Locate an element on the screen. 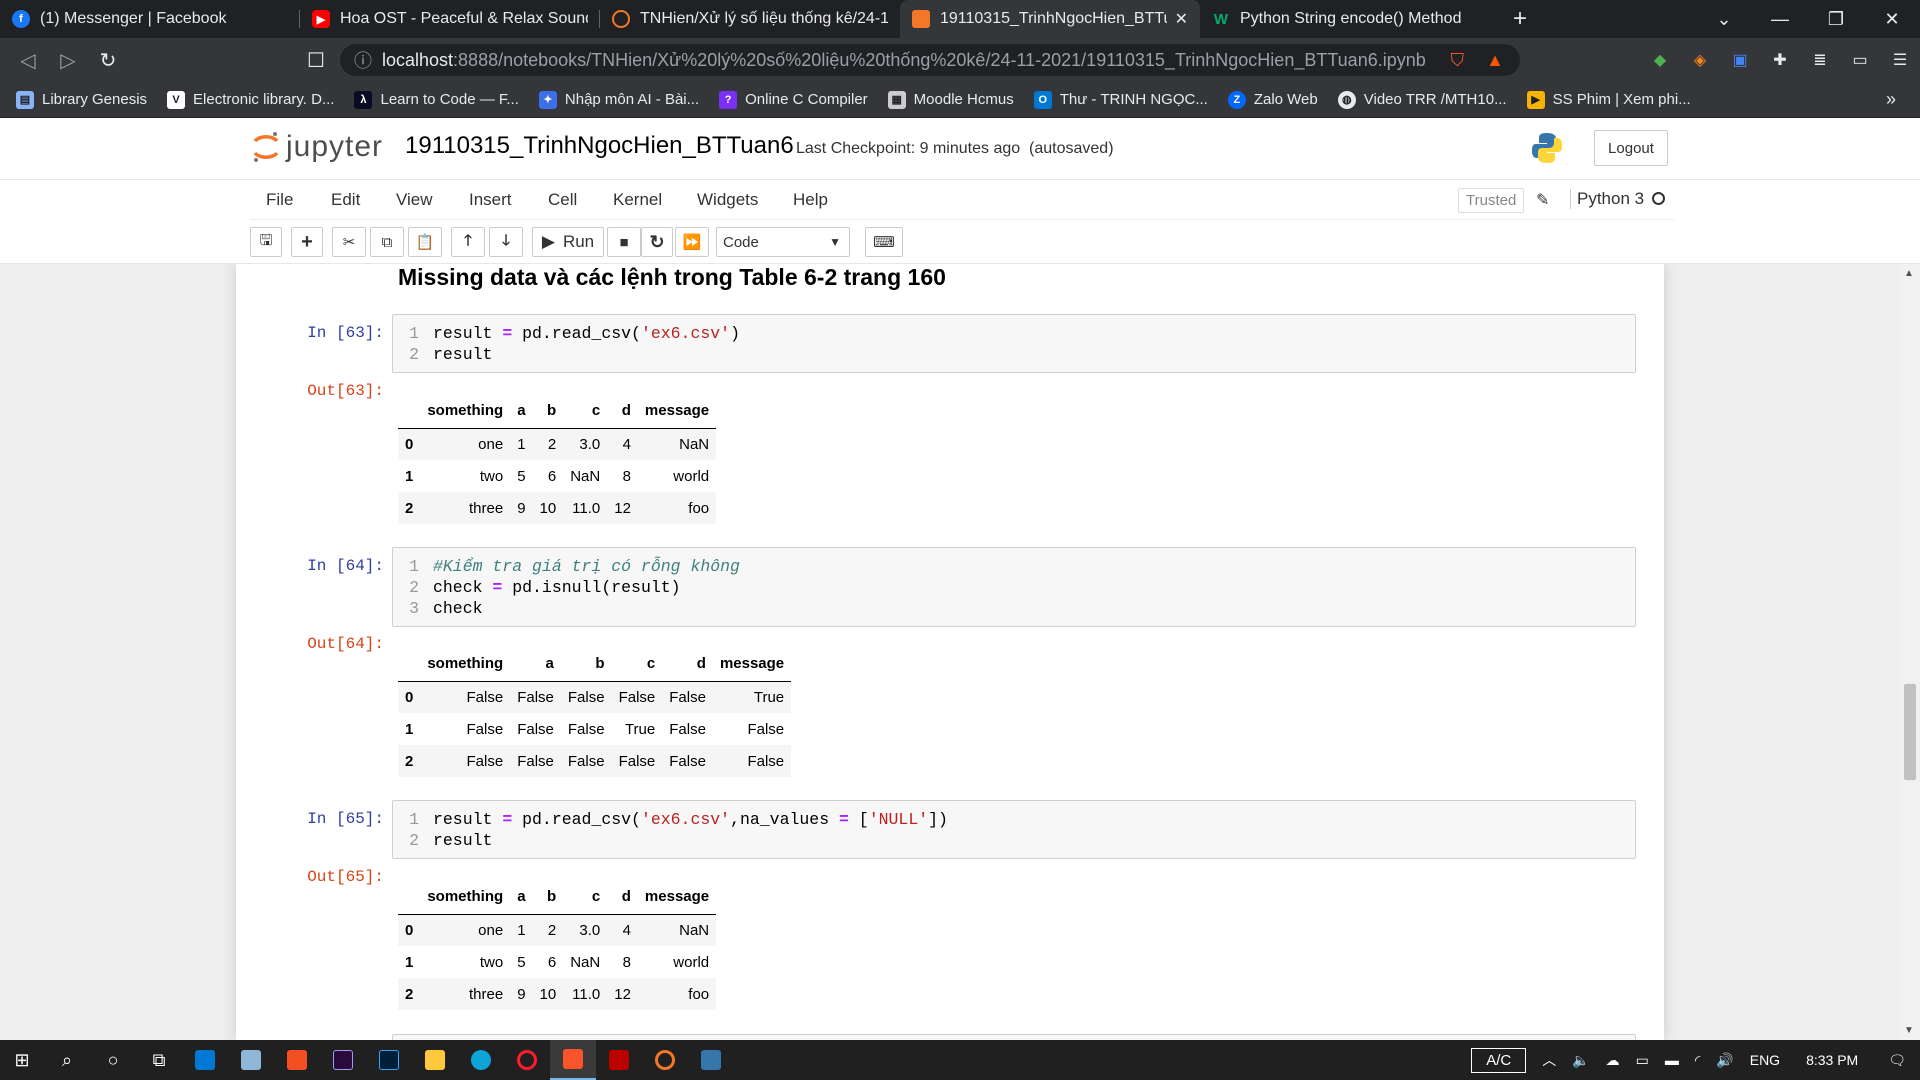  store-icon is located at coordinates (297, 1060).